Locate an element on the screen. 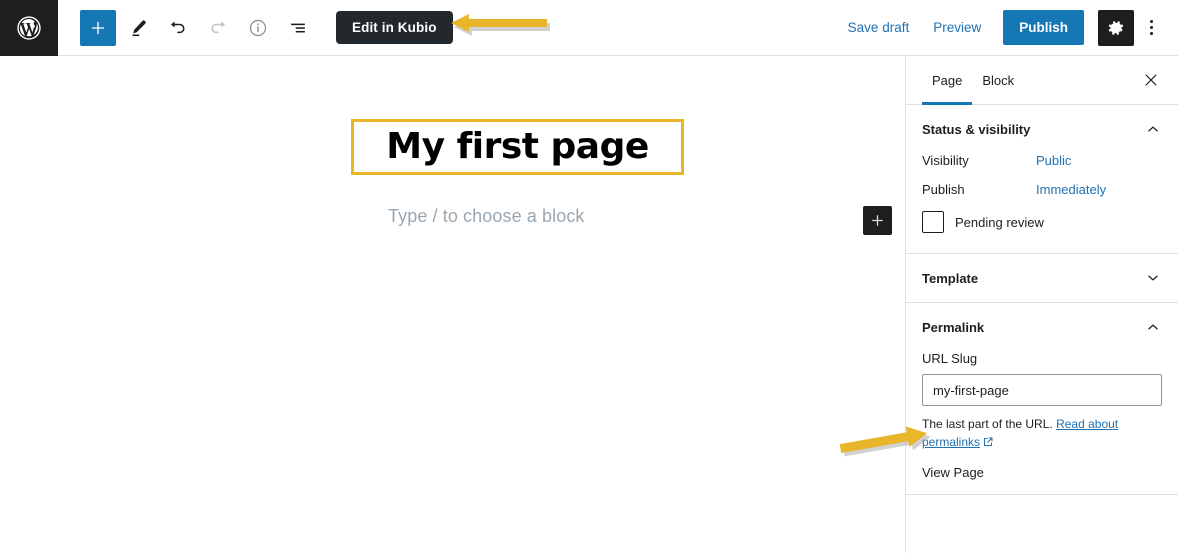 The image size is (1178, 553). post-title-field: My first page is located at coordinates (517, 147).